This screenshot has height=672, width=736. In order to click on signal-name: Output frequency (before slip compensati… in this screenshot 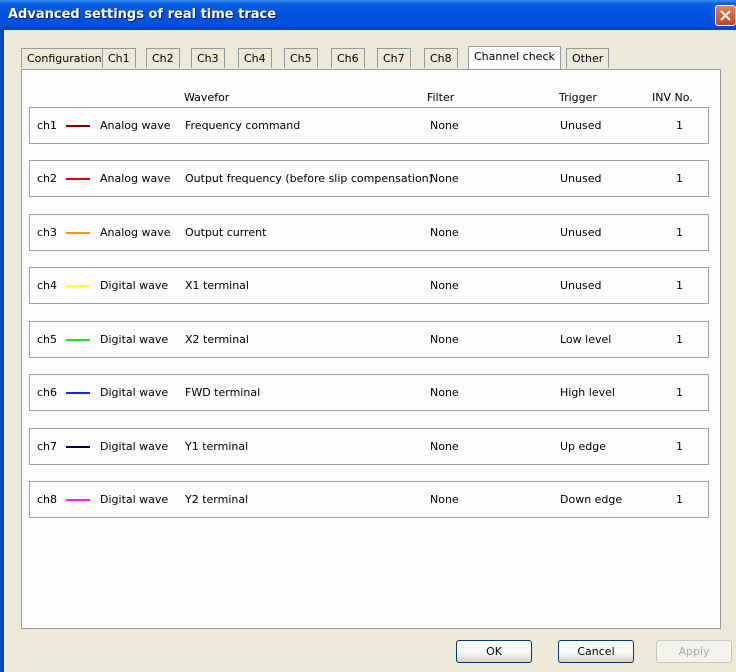, I will do `click(309, 178)`.